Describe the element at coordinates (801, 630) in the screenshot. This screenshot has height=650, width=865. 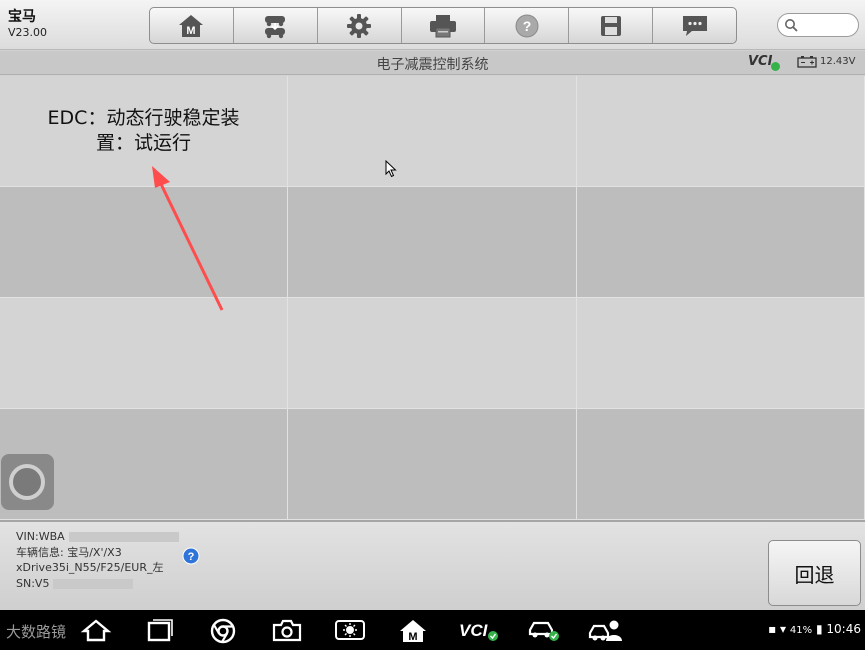
I see `battery-percent: 41%` at that location.